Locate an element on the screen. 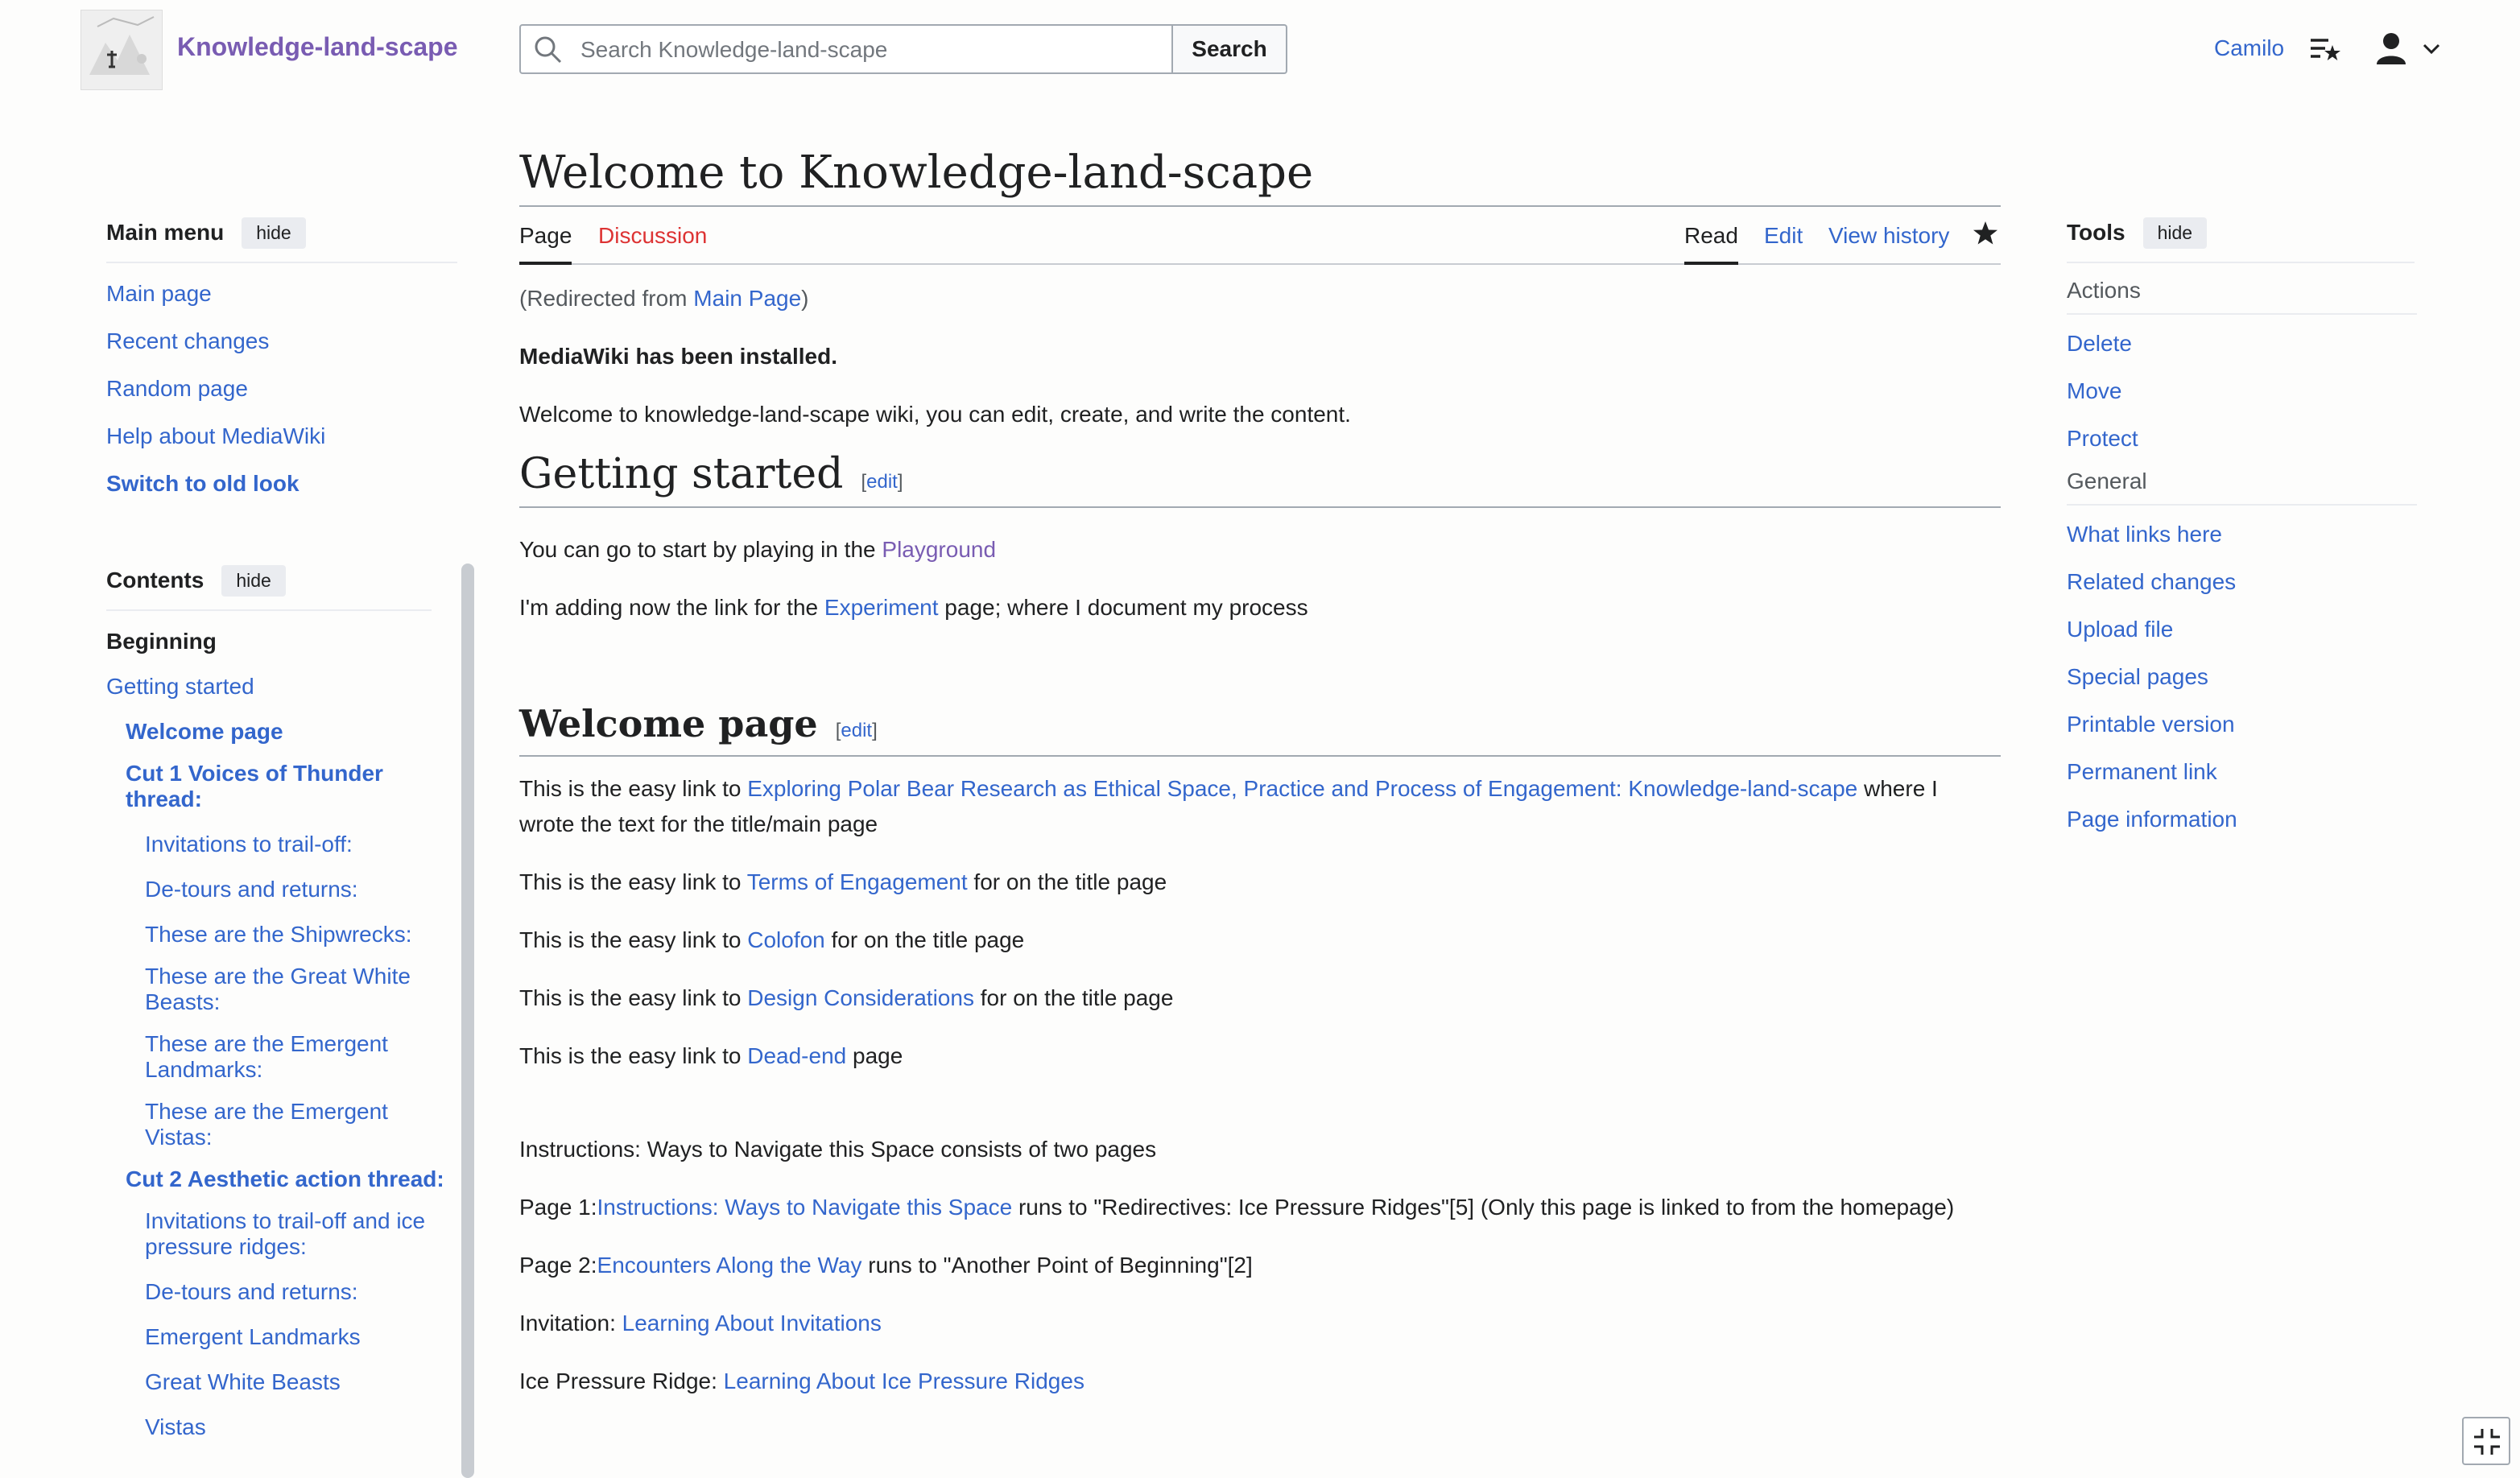  tool-item-upload-file: Upload file is located at coordinates (2242, 629).